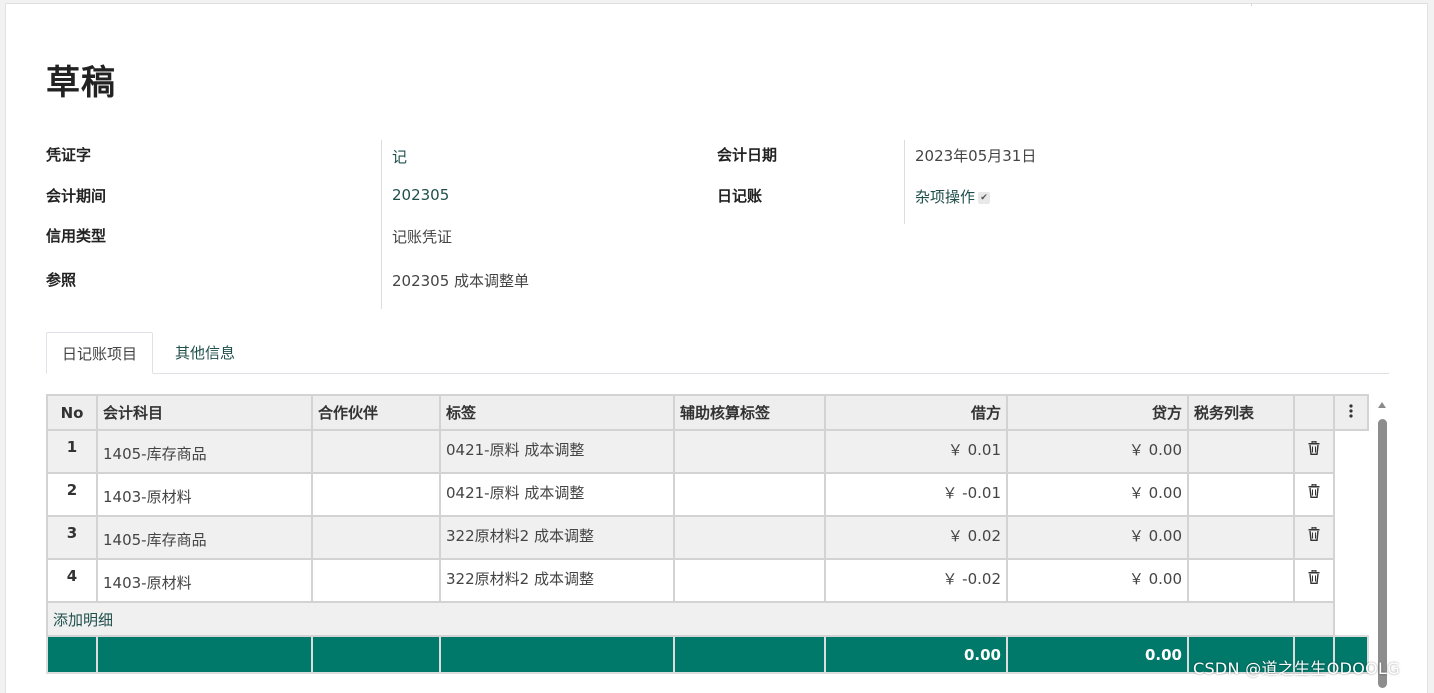 This screenshot has height=693, width=1434. I want to click on date-field: 2023年05月31日, so click(975, 155).